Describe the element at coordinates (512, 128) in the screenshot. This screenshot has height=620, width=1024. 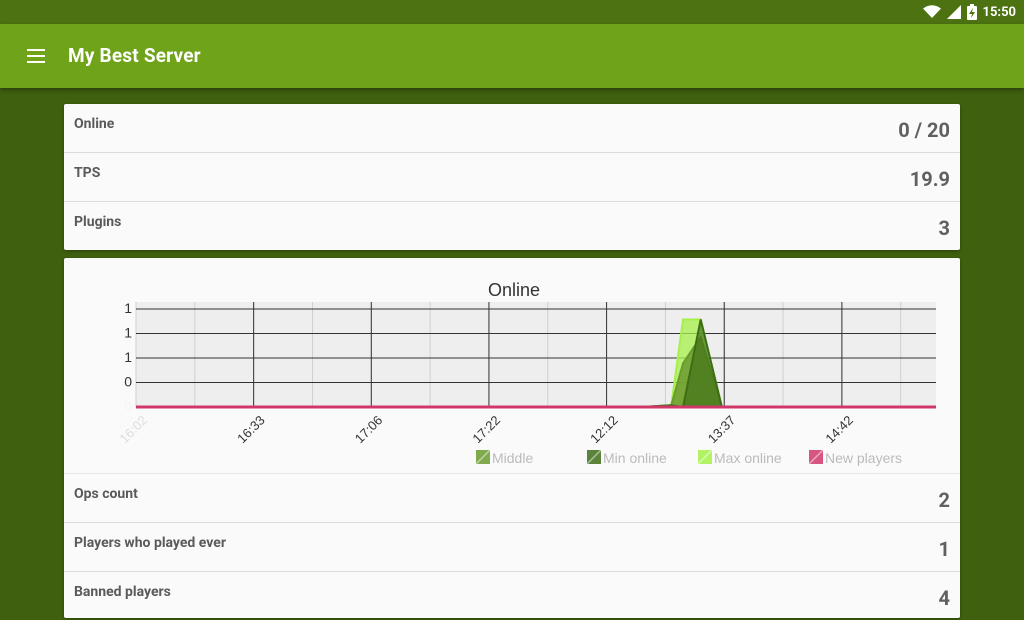
I see `stat-row-online: Online 0 / 20` at that location.